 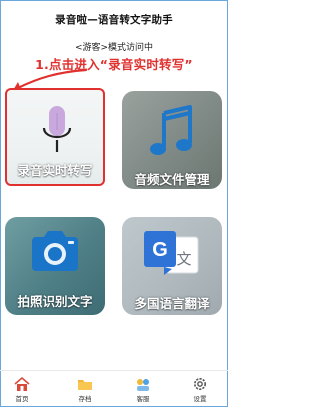 I want to click on bottom-nav-divider, so click(x=114, y=370).